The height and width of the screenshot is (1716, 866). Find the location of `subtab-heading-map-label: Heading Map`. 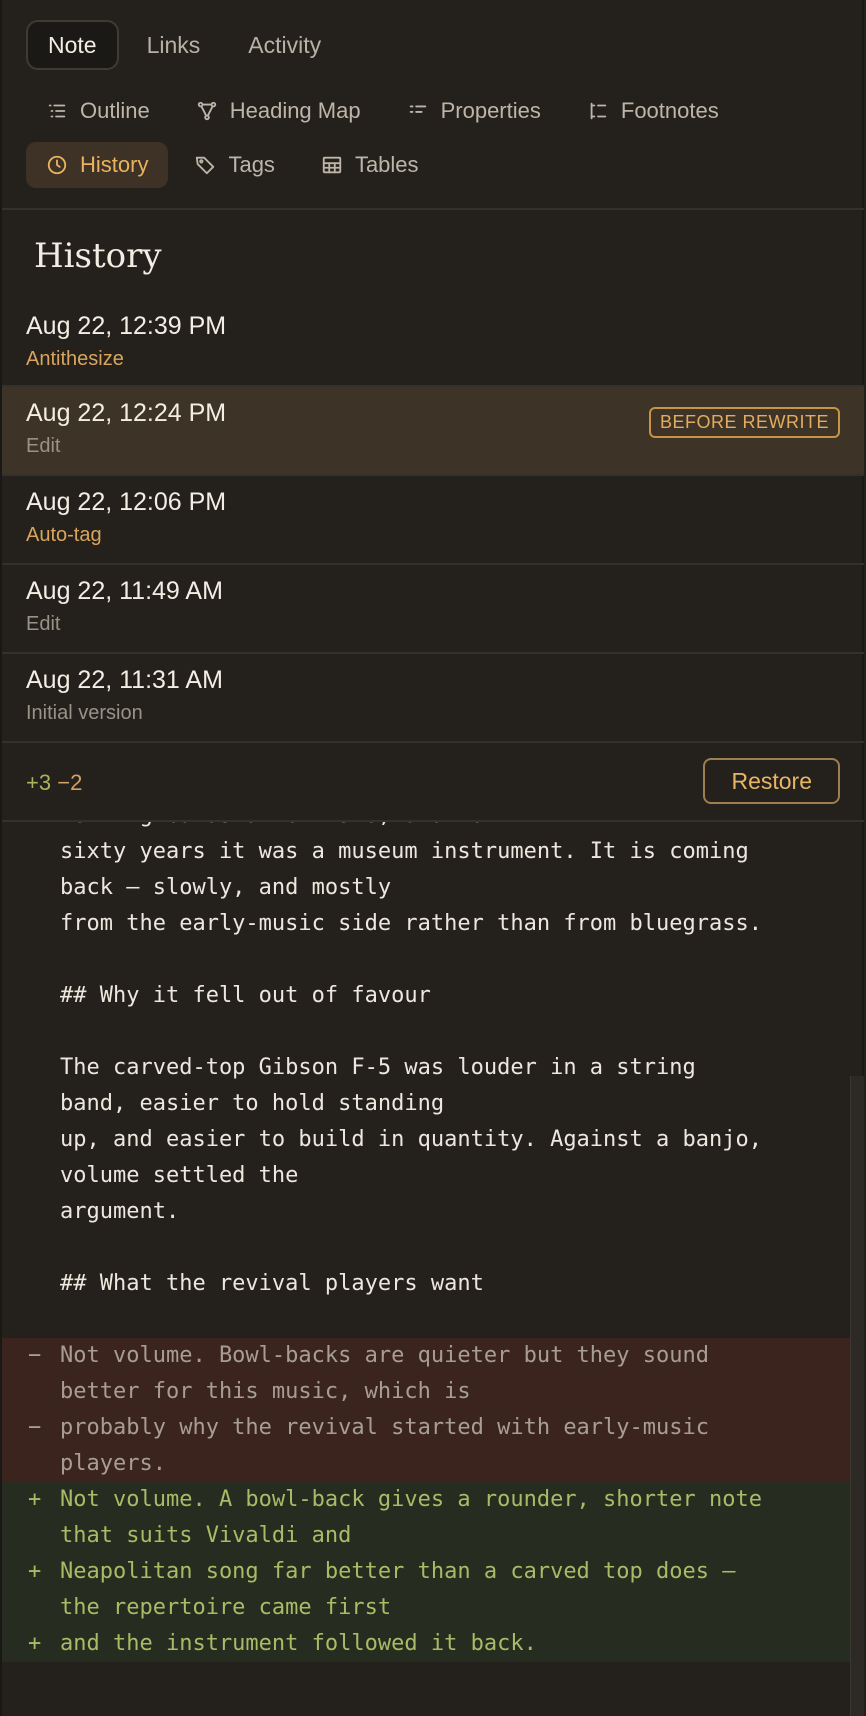

subtab-heading-map-label: Heading Map is located at coordinates (295, 110).